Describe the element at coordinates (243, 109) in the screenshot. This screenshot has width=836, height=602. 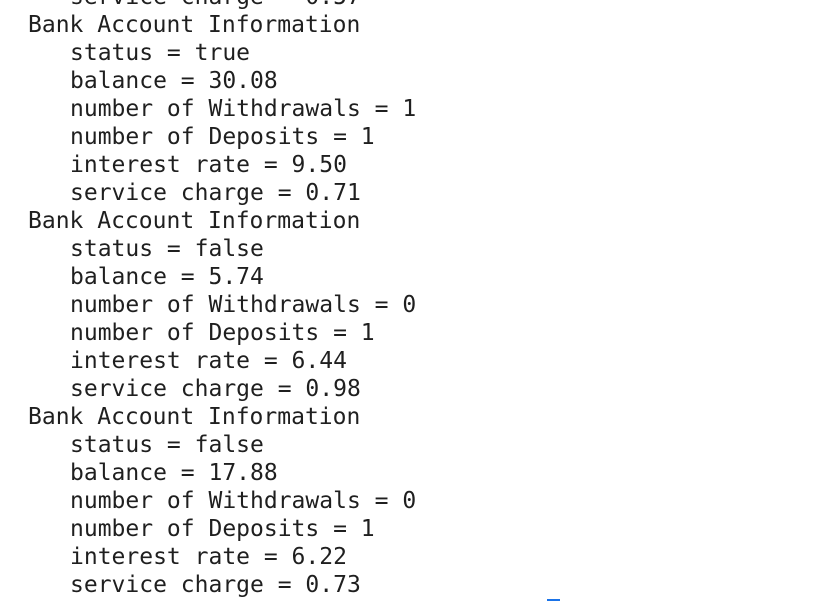
I see `account-field-line: number of Withdrawals = 1` at that location.